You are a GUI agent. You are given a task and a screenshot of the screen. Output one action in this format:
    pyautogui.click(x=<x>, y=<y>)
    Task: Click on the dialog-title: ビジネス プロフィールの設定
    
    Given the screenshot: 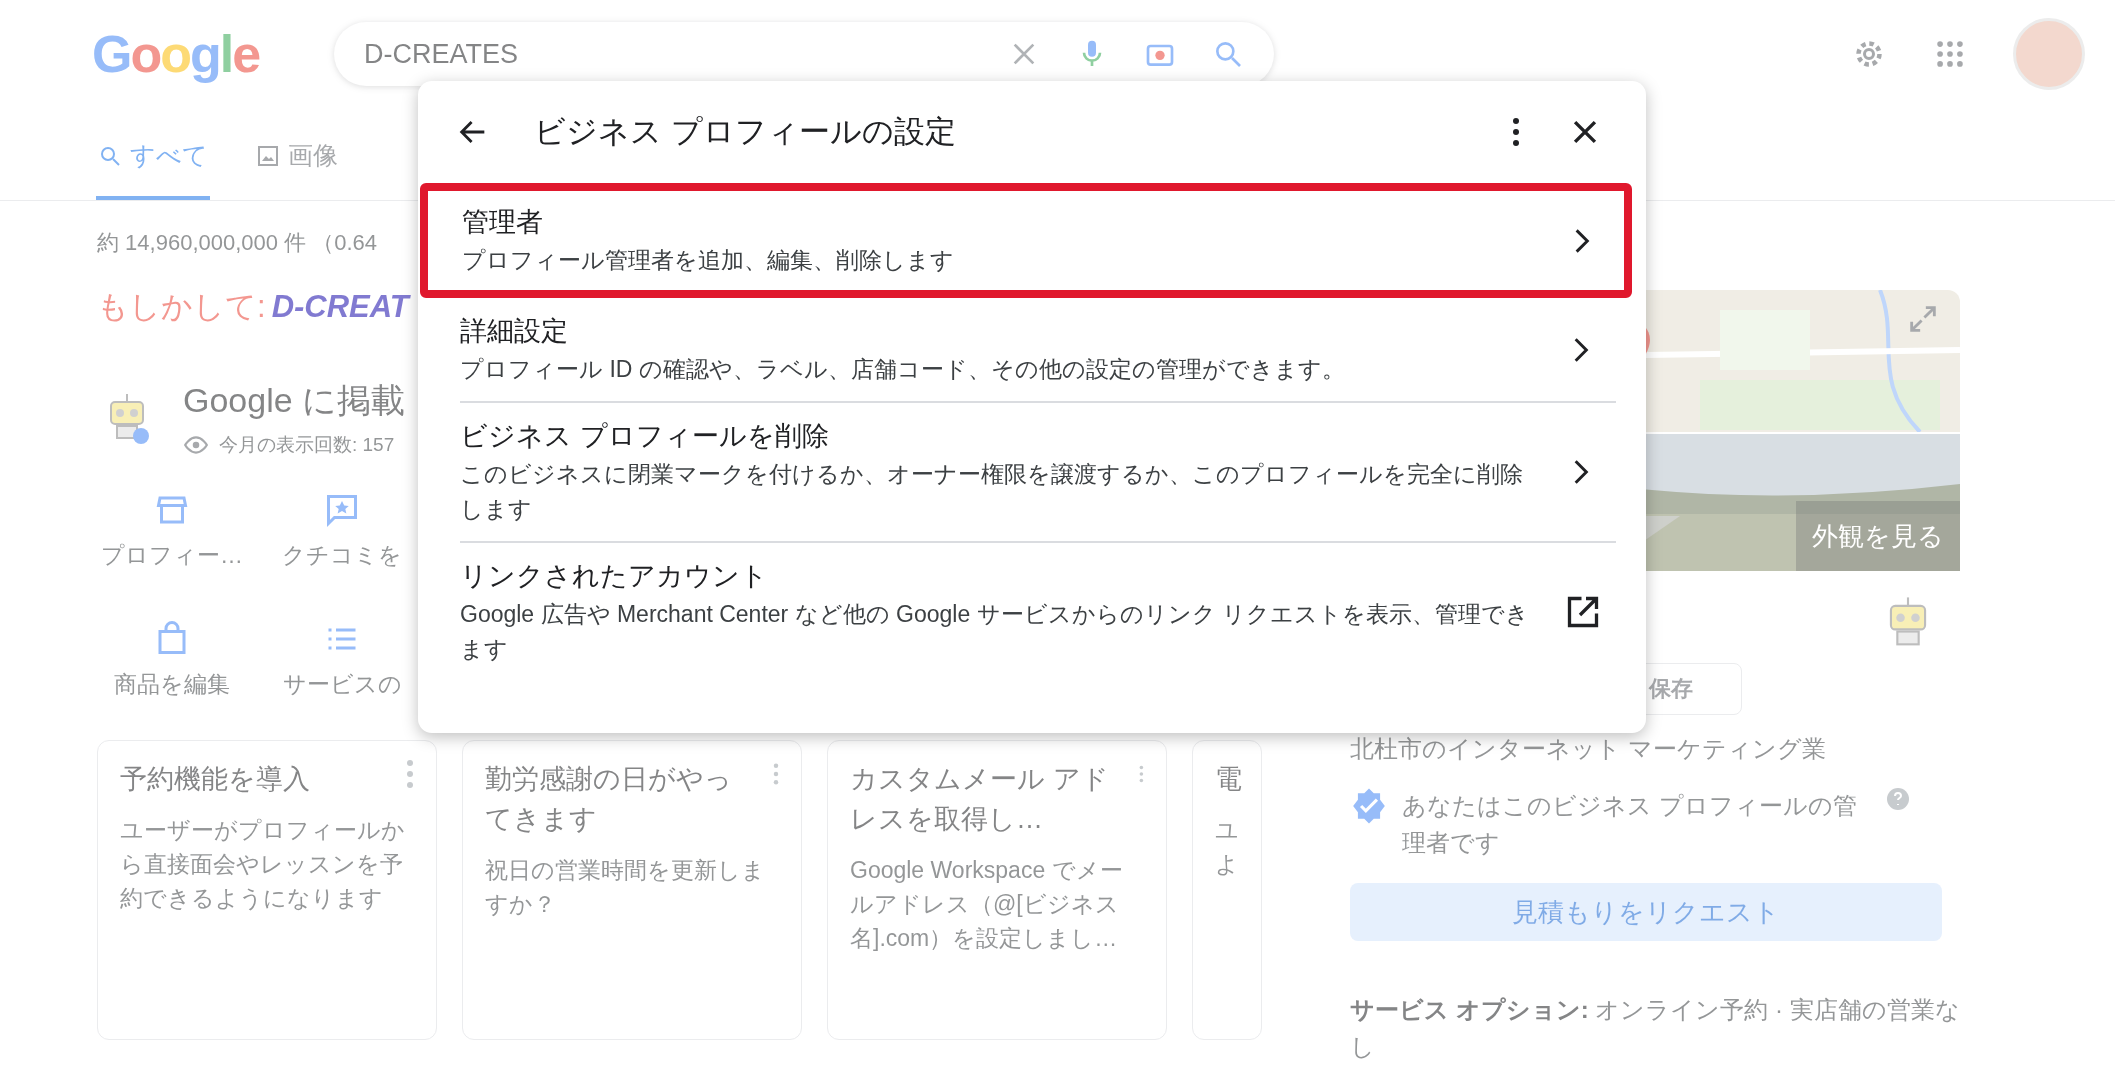 What is the action you would take?
    pyautogui.click(x=745, y=132)
    